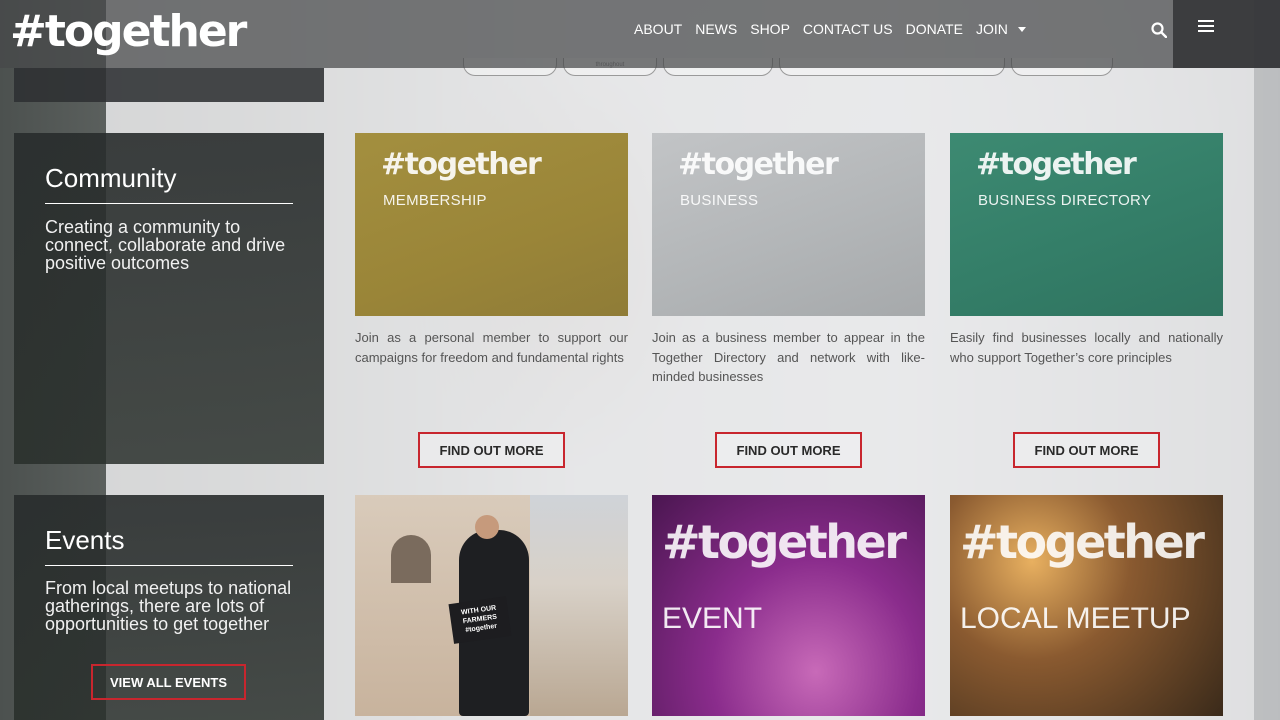 This screenshot has height=720, width=1280. Describe the element at coordinates (788, 224) in the screenshot. I see `business-tile: #together BUSINESS` at that location.